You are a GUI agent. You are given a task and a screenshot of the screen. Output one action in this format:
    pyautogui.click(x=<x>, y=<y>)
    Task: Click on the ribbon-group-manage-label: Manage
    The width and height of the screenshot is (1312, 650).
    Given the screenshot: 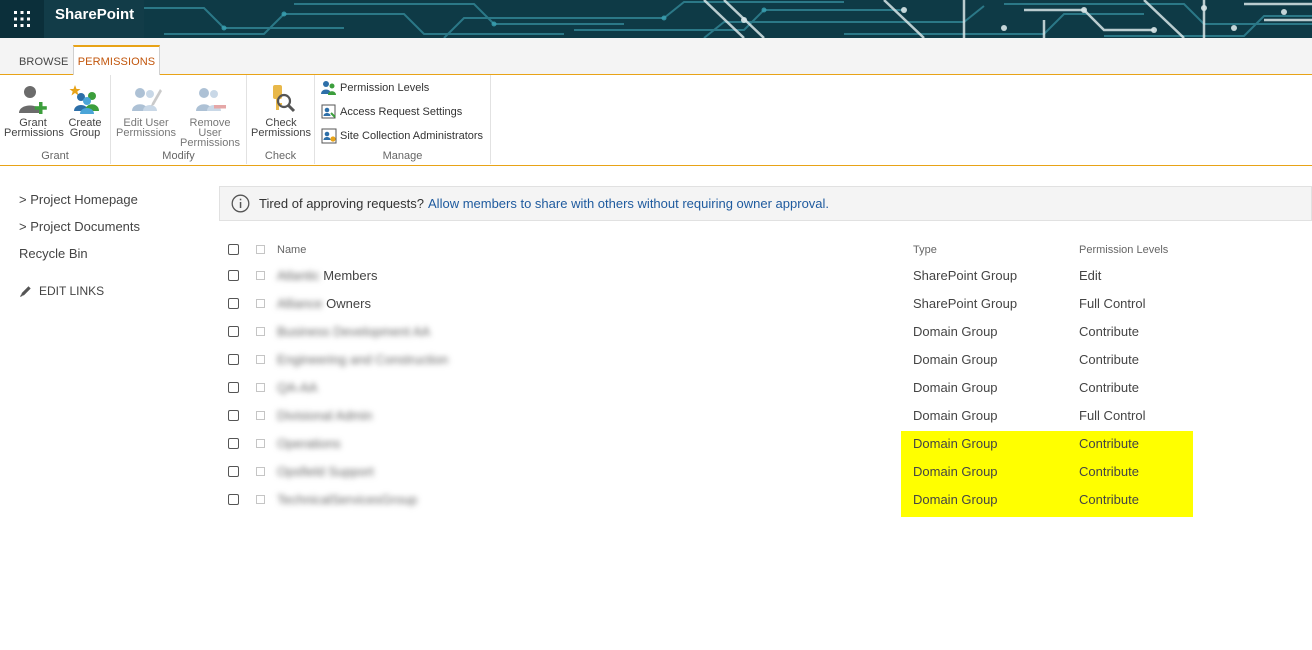 What is the action you would take?
    pyautogui.click(x=402, y=156)
    